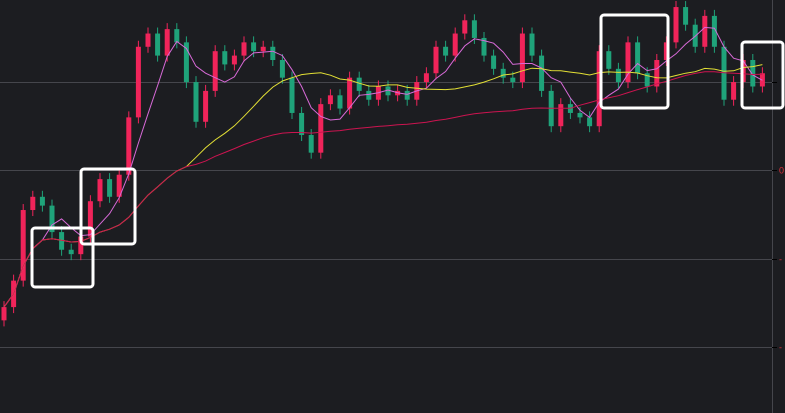  What do you see at coordinates (778, 217) in the screenshot?
I see `y-axis-labels: 0 - -` at bounding box center [778, 217].